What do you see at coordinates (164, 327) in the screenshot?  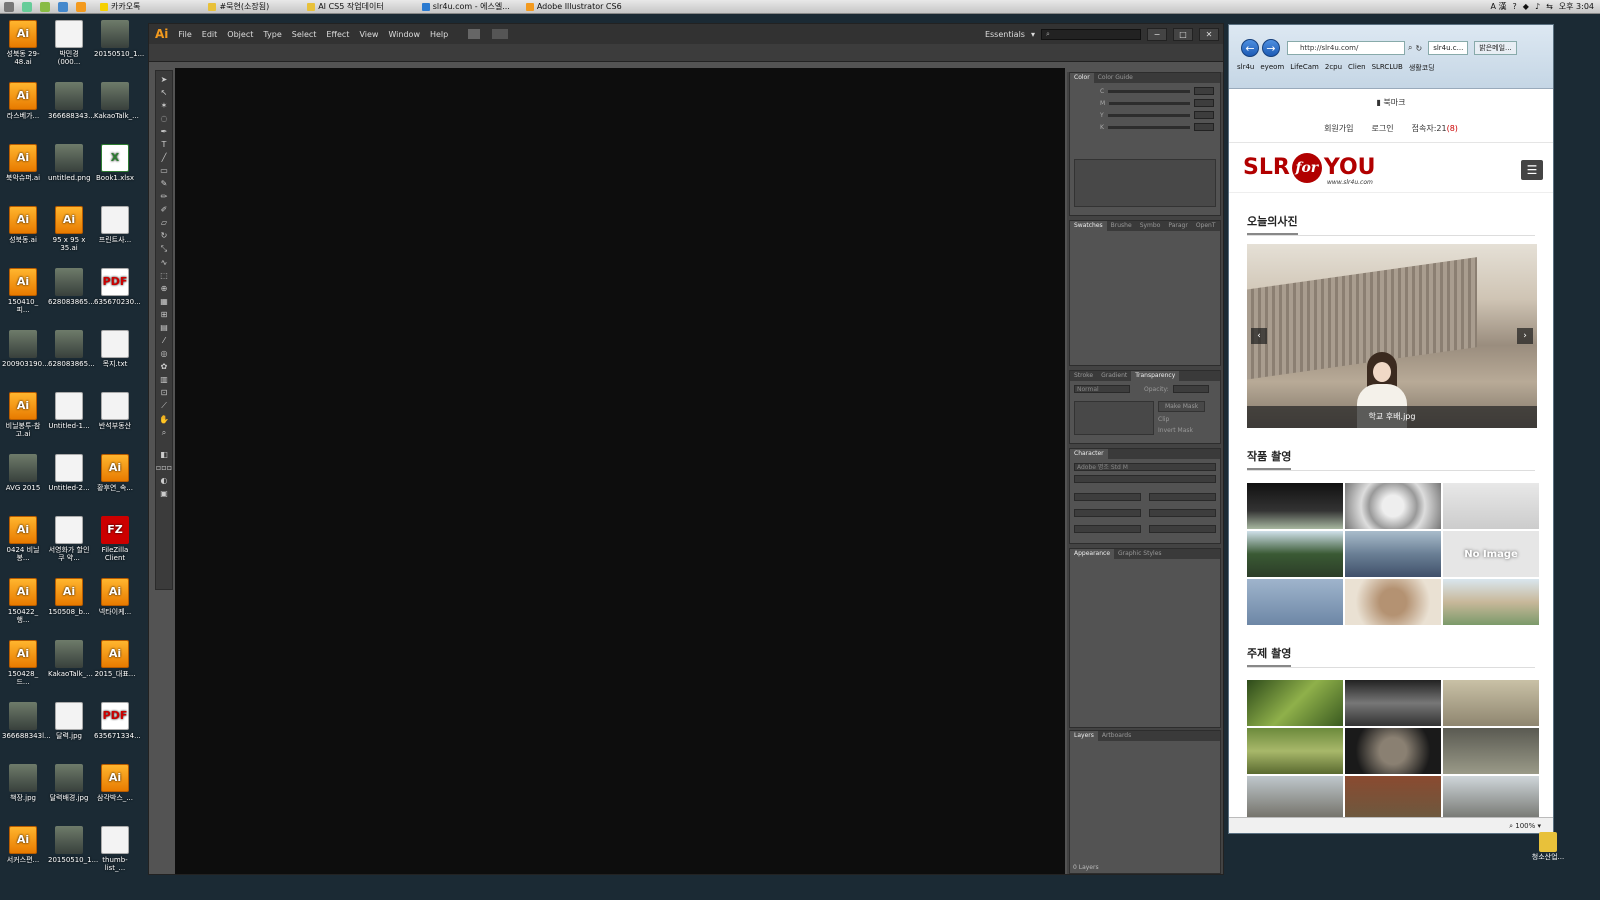 I see `gradient-tool-icon: ▤` at bounding box center [164, 327].